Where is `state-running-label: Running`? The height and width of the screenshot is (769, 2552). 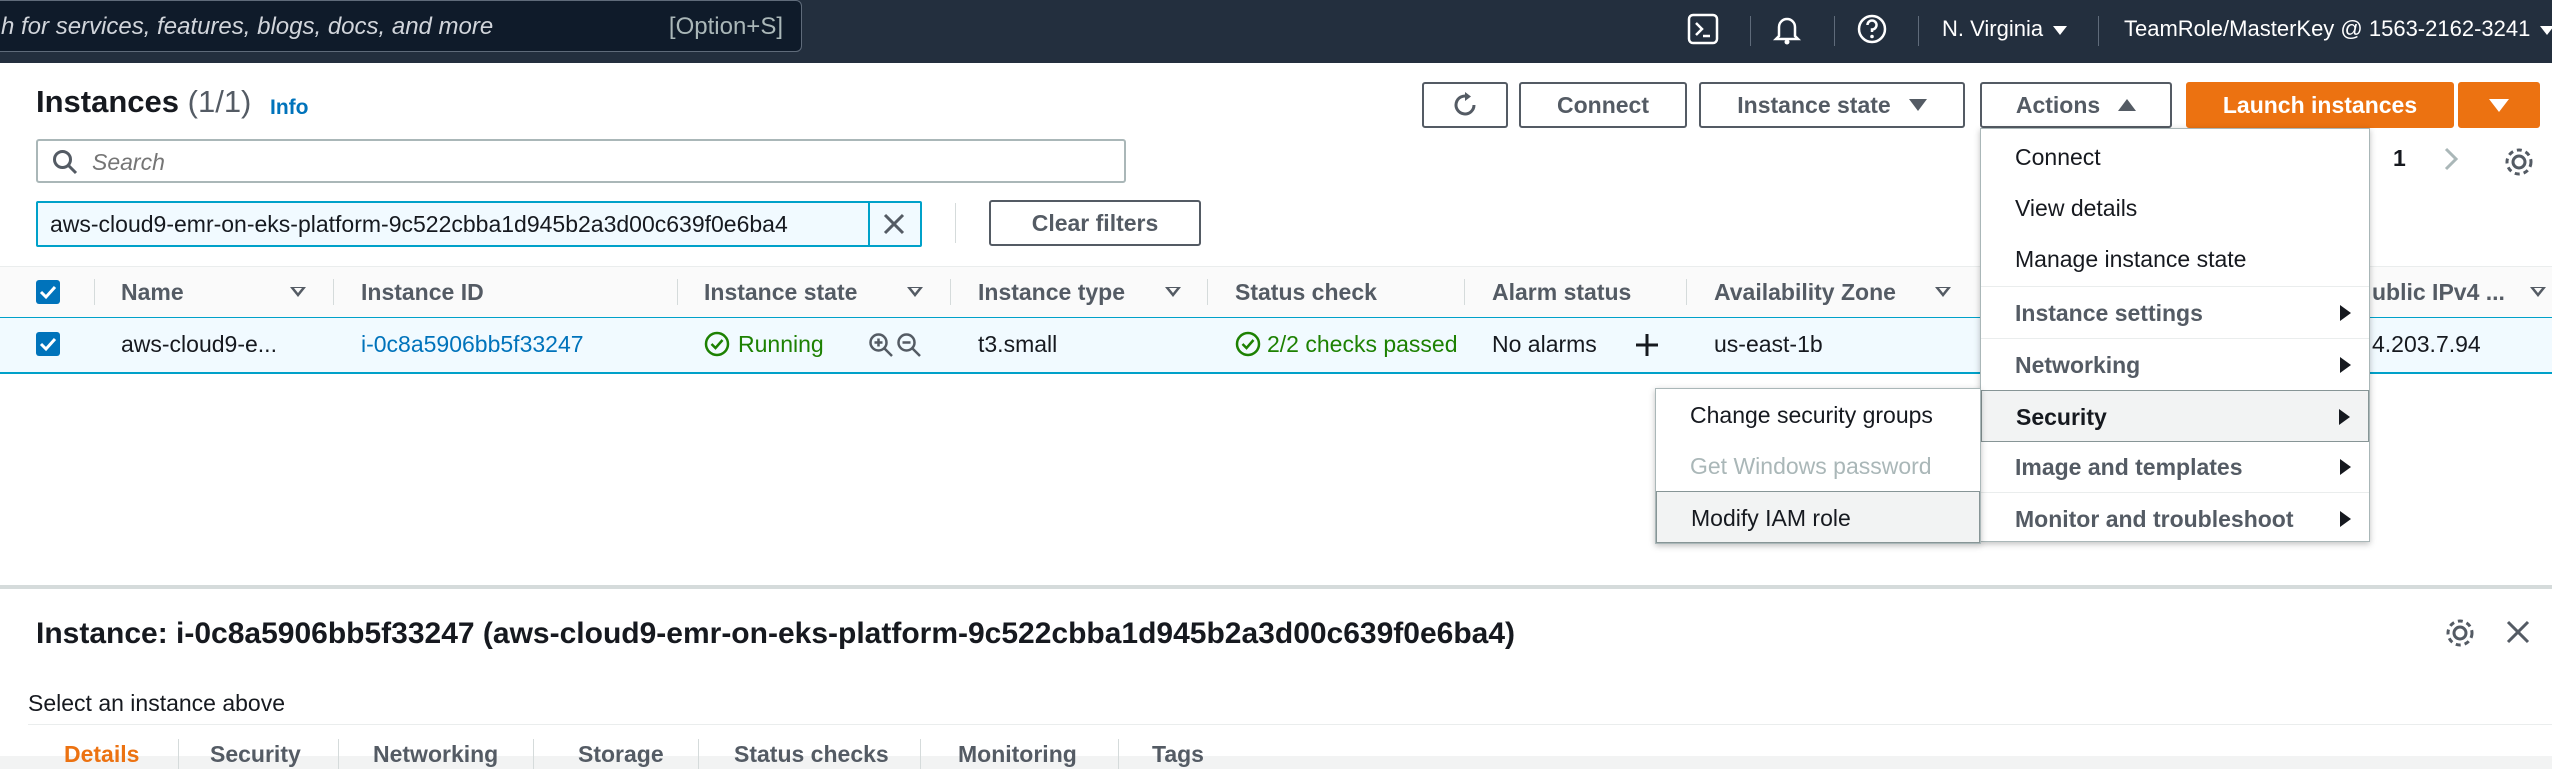
state-running-label: Running is located at coordinates (781, 344).